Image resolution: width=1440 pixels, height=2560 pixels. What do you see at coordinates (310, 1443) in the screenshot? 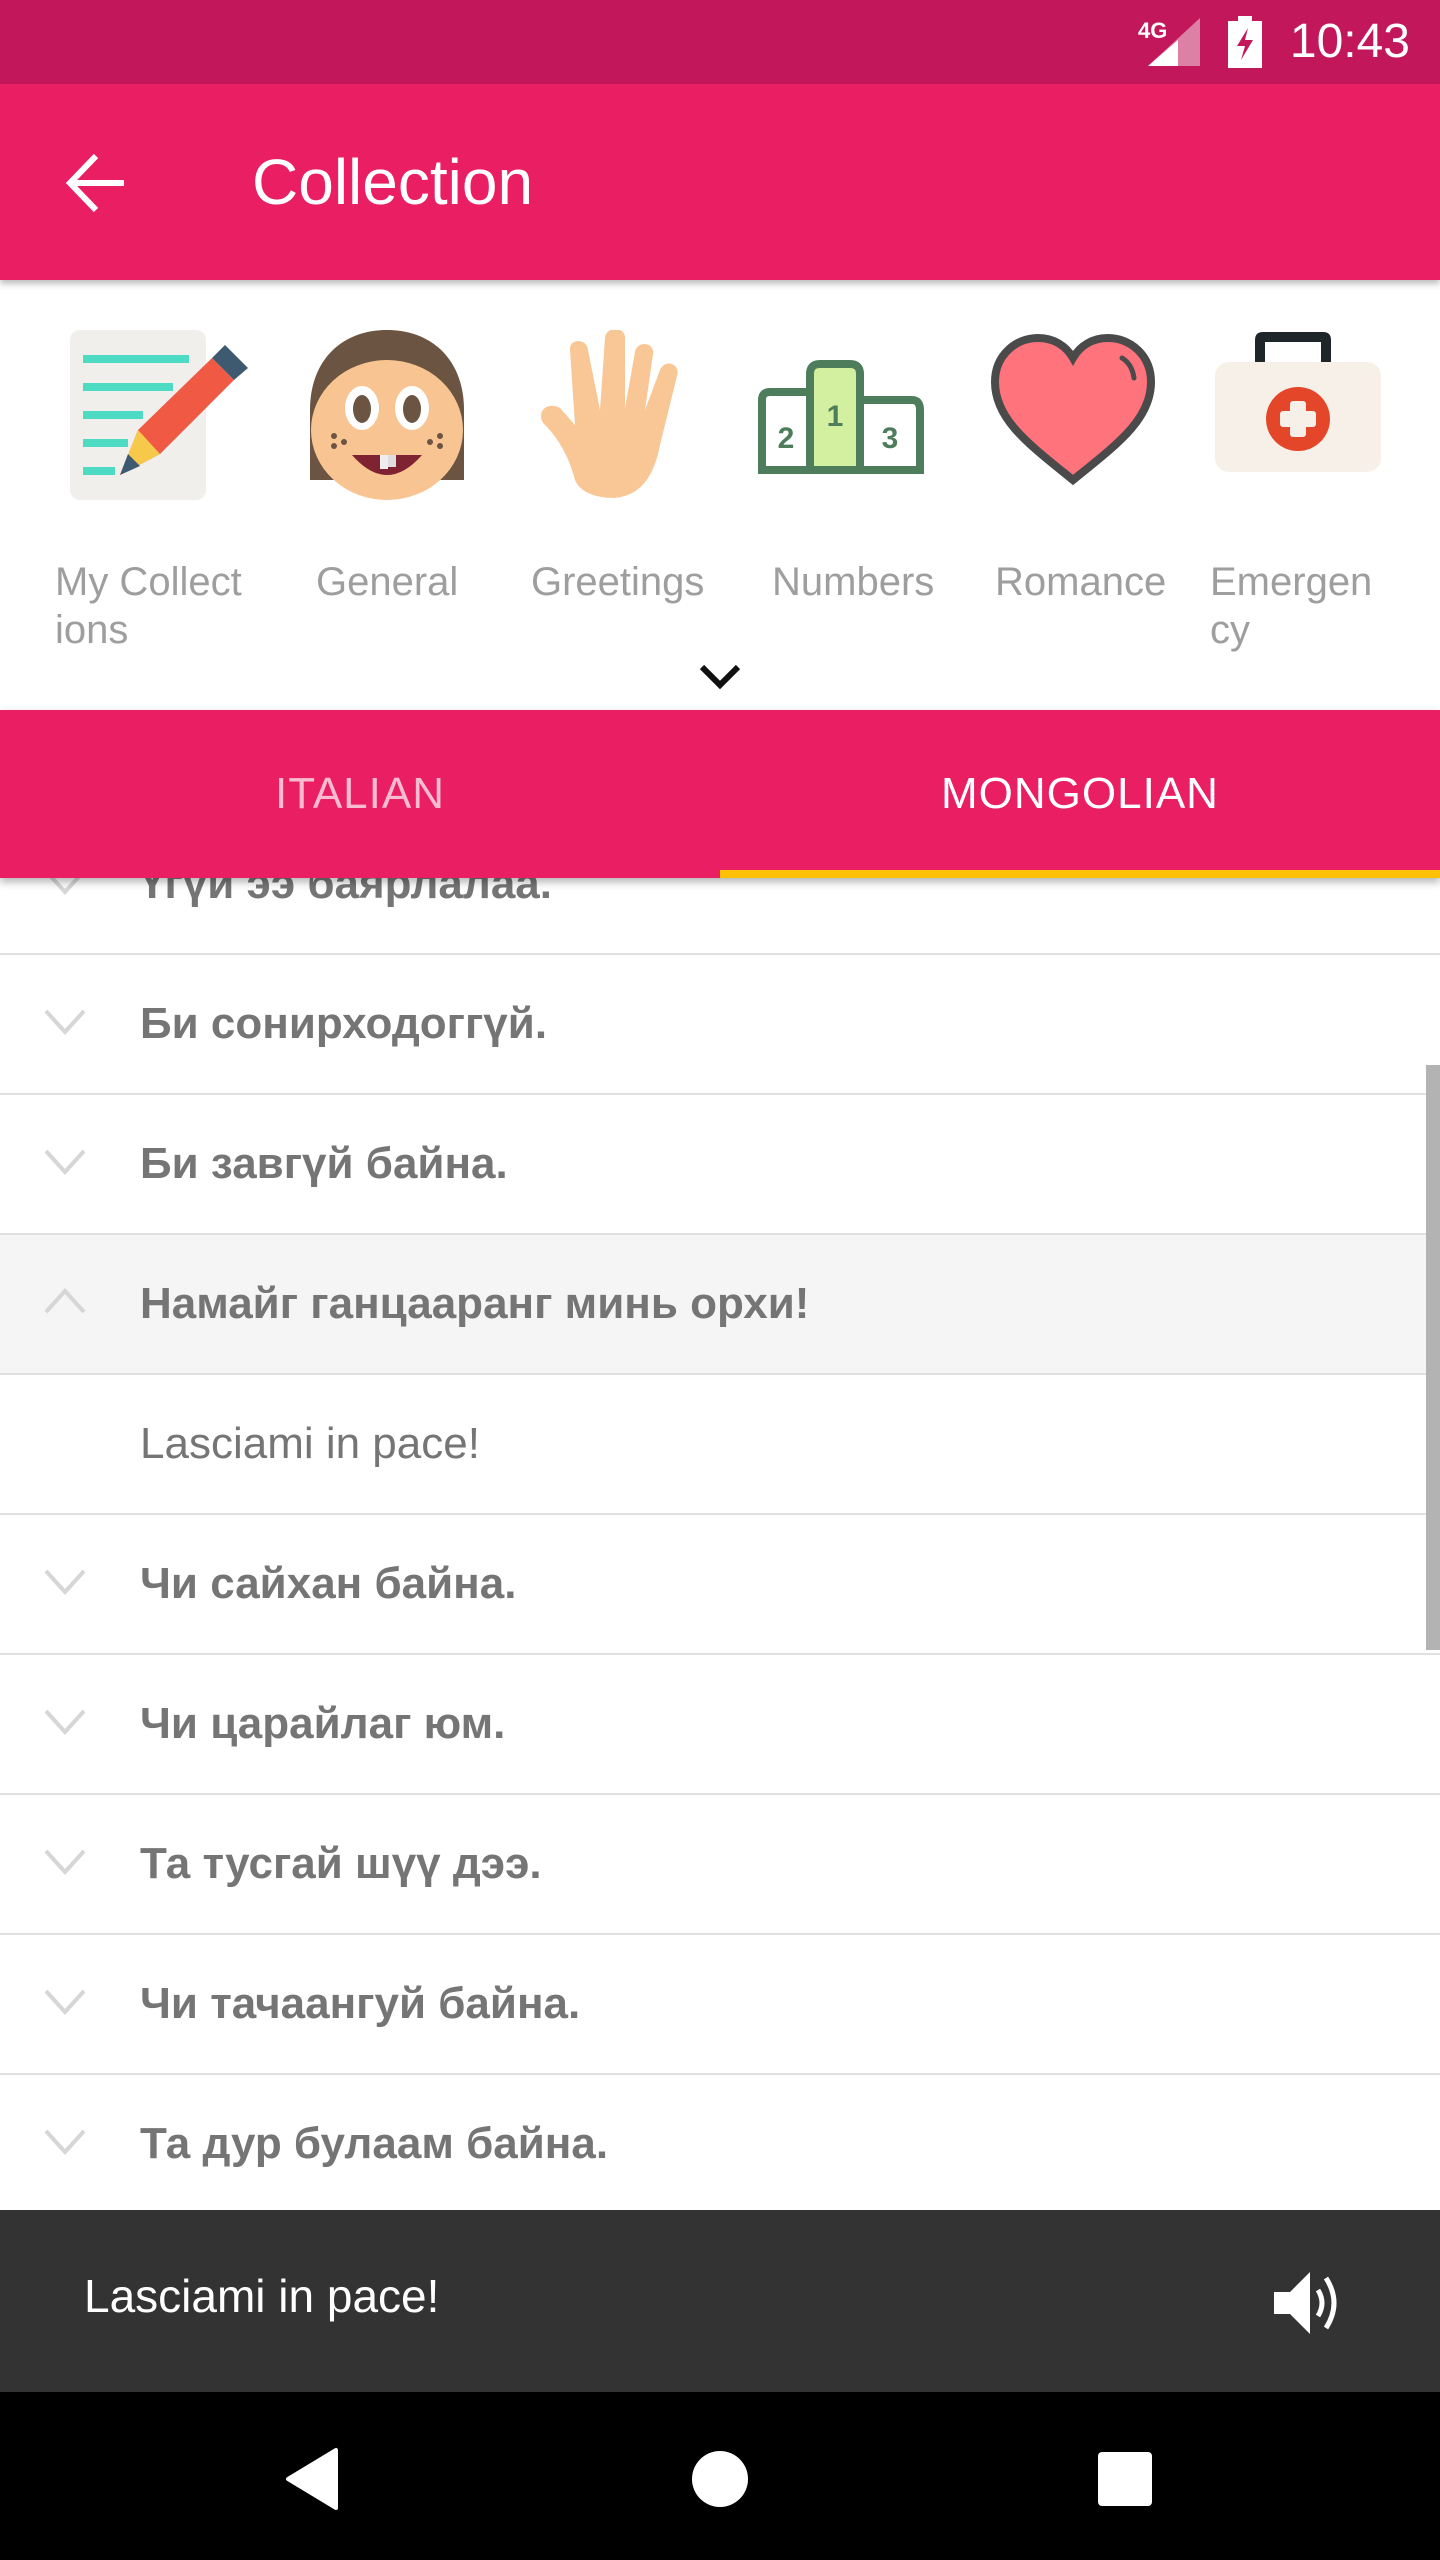
I see `translation-text: Lasciami in pace!` at bounding box center [310, 1443].